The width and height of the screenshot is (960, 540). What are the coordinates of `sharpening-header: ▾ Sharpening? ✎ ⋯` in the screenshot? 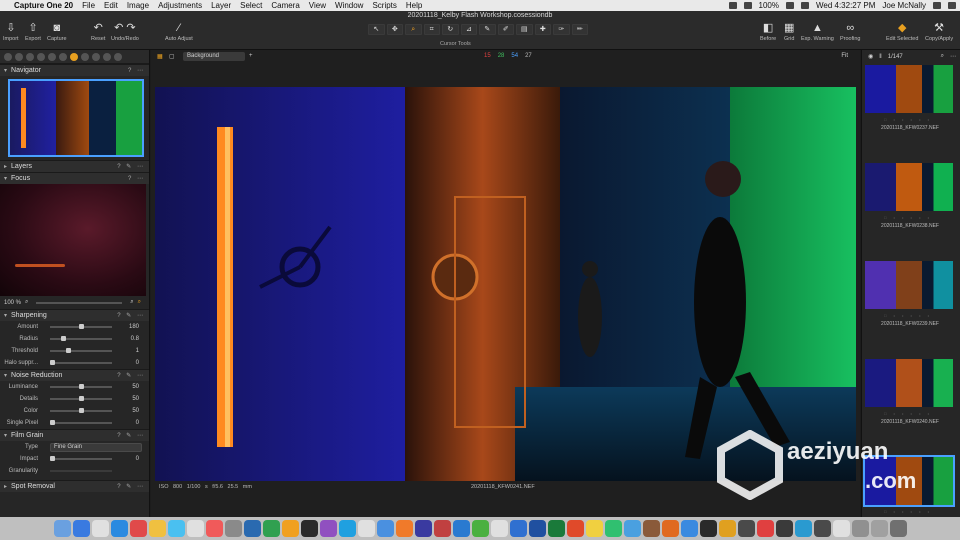 It's located at (74, 315).